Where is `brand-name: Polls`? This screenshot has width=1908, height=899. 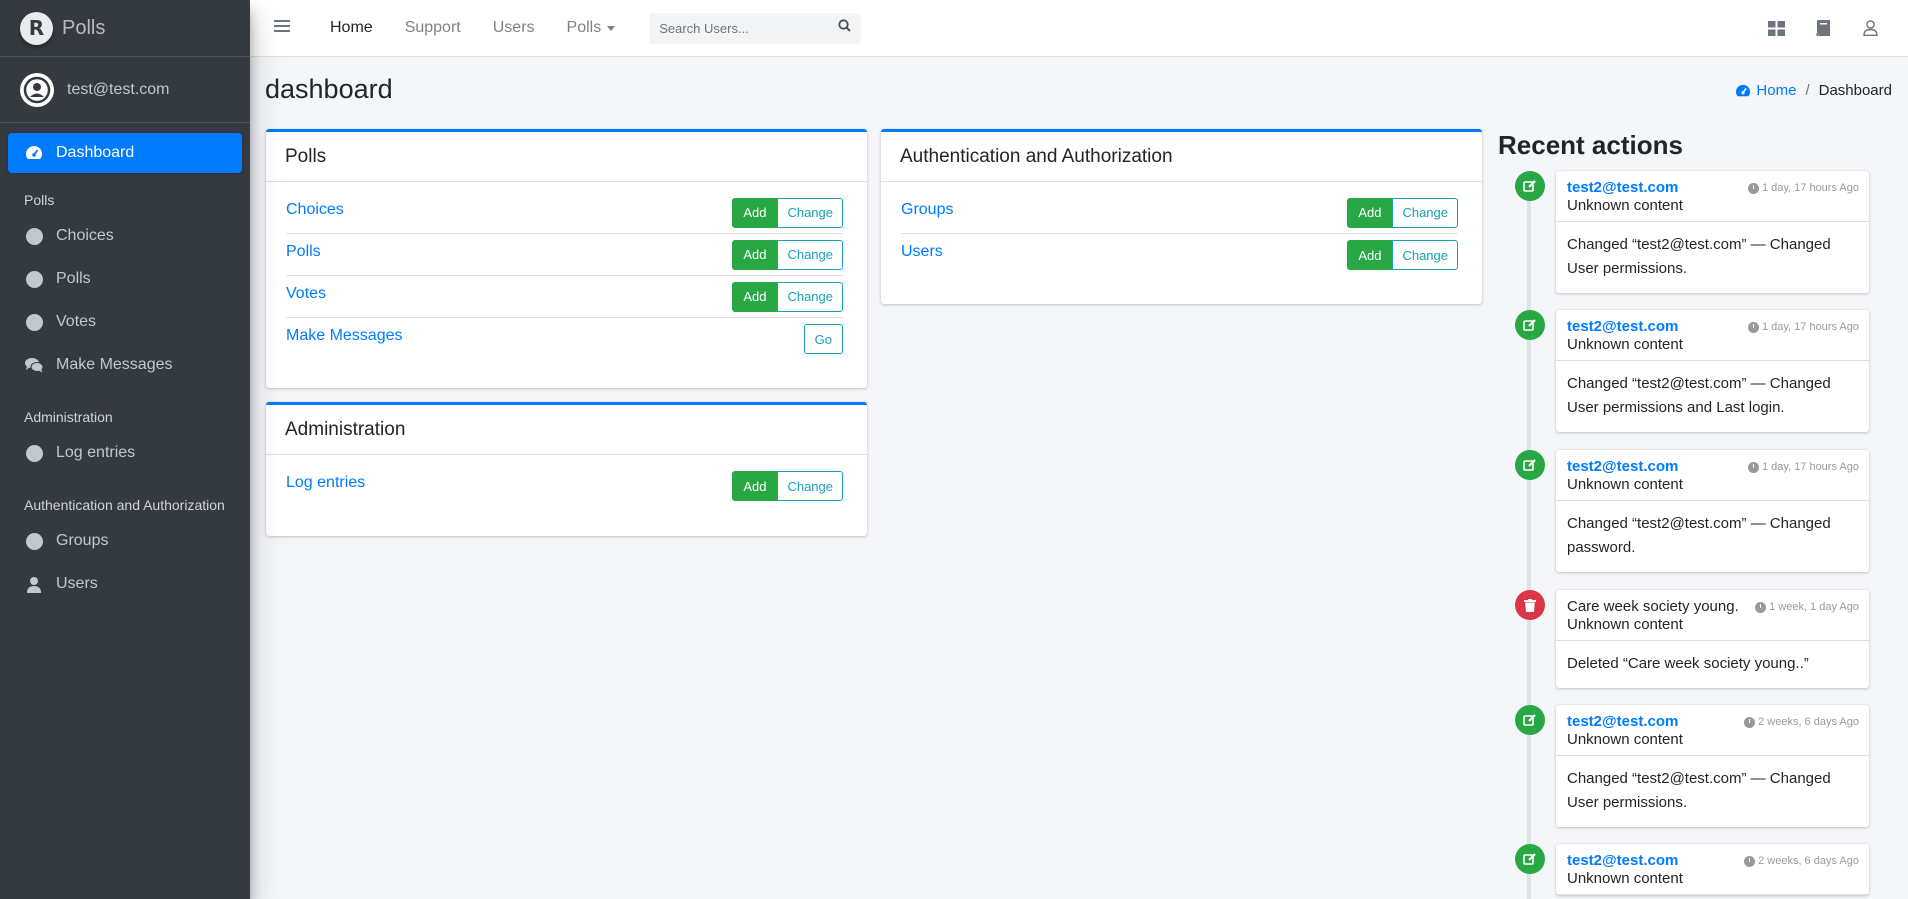
brand-name: Polls is located at coordinates (84, 27).